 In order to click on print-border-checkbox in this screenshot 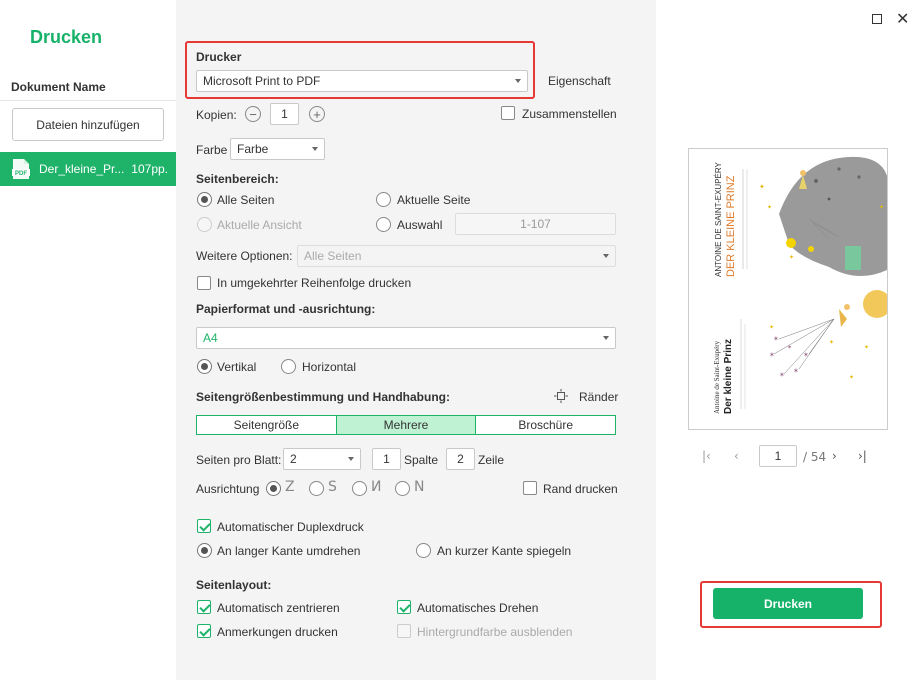, I will do `click(530, 488)`.